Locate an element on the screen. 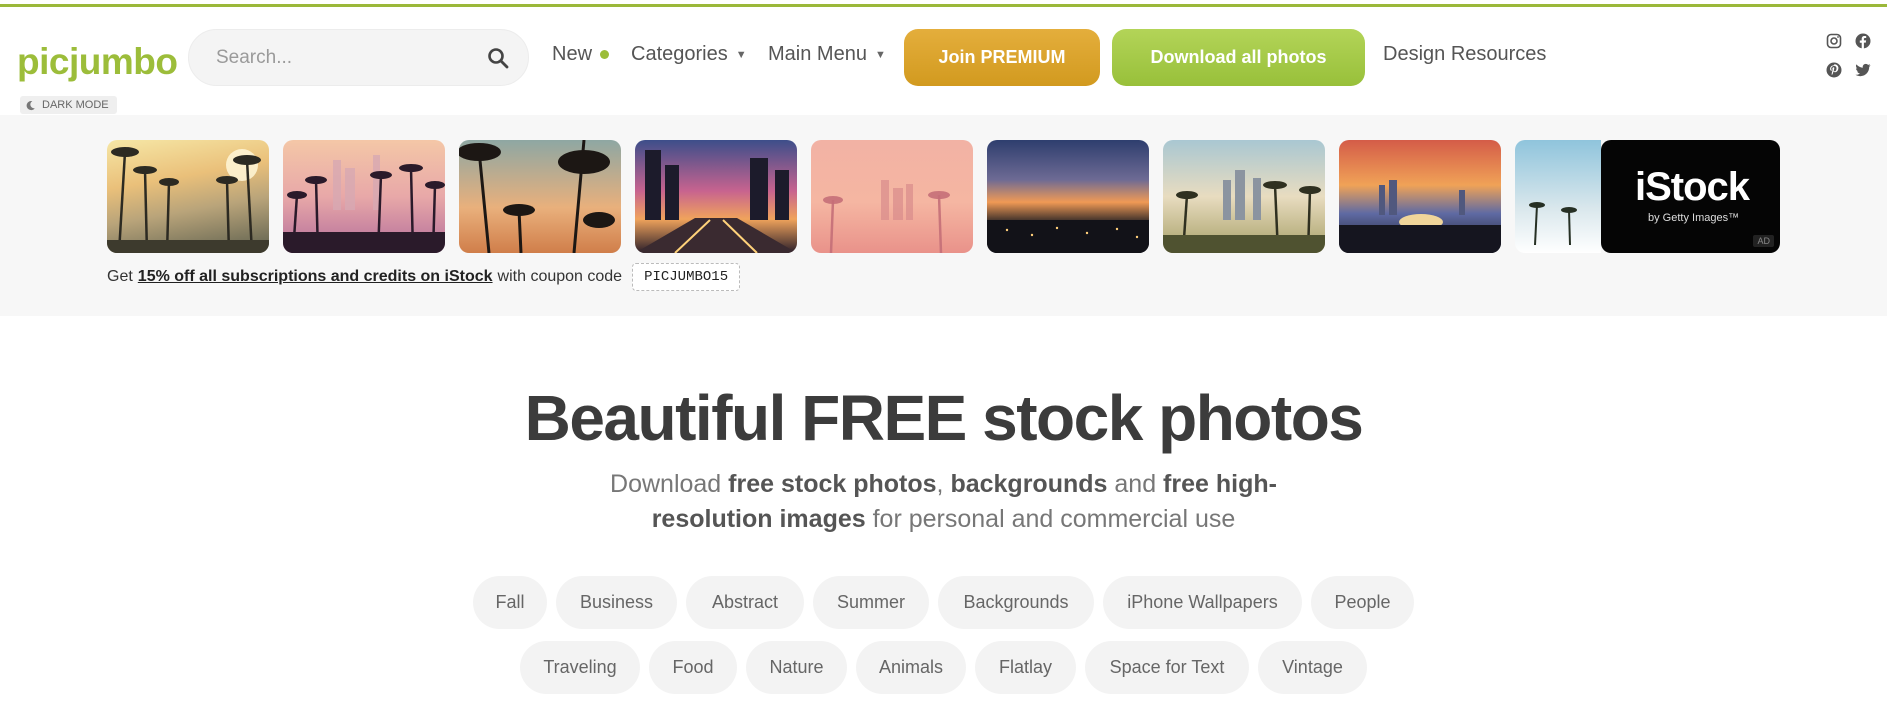  moon-icon is located at coordinates (30, 105).